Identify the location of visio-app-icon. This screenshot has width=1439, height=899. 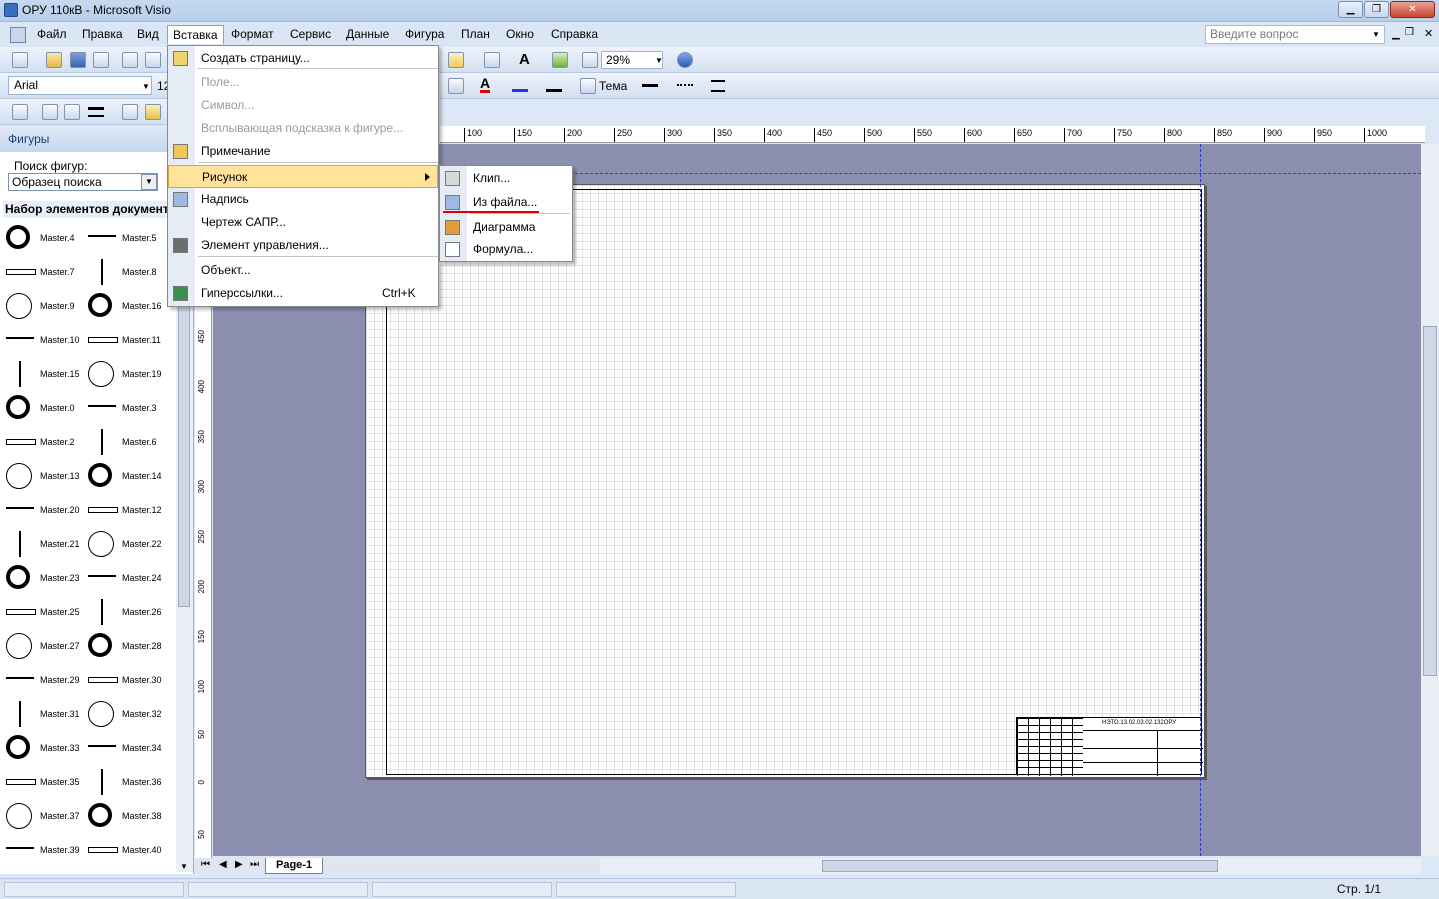
(11, 10).